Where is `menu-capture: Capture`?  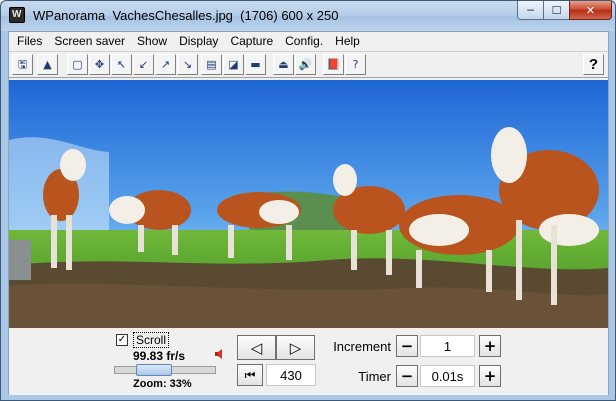
menu-capture: Capture is located at coordinates (251, 41).